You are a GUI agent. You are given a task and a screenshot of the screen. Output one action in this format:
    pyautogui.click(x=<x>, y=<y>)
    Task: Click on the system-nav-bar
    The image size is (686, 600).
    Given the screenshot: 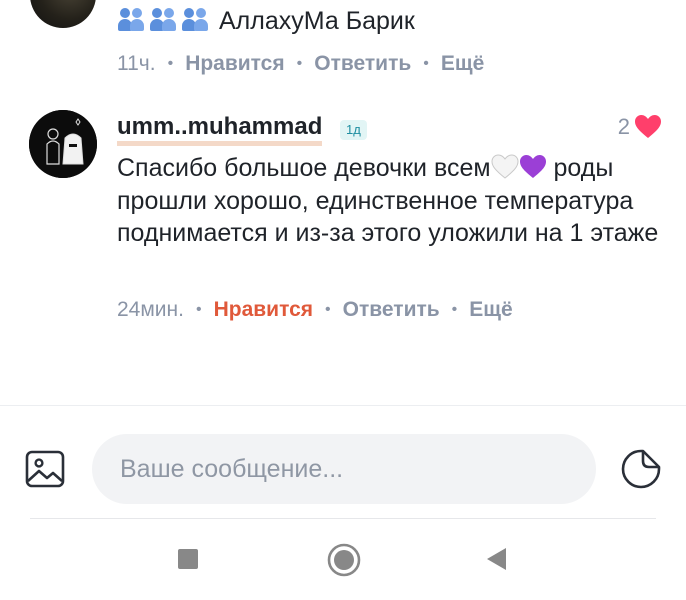 What is the action you would take?
    pyautogui.click(x=343, y=565)
    